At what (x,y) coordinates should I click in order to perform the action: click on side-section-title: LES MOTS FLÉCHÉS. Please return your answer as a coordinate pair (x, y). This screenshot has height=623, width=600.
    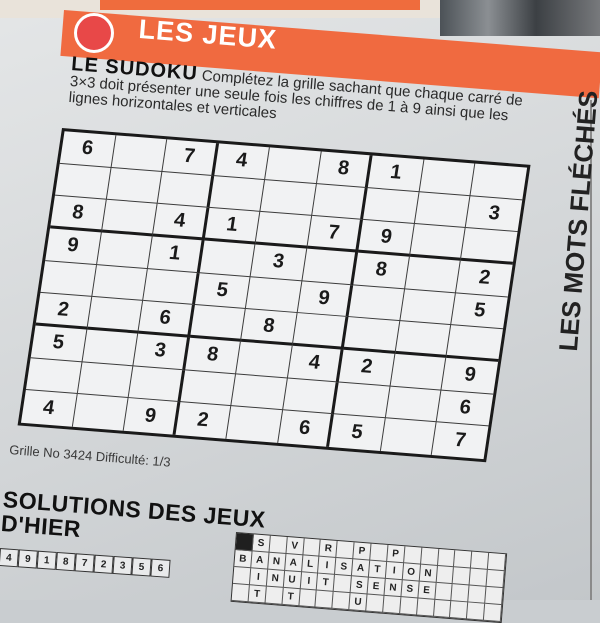
    Looking at the image, I should click on (576, 221).